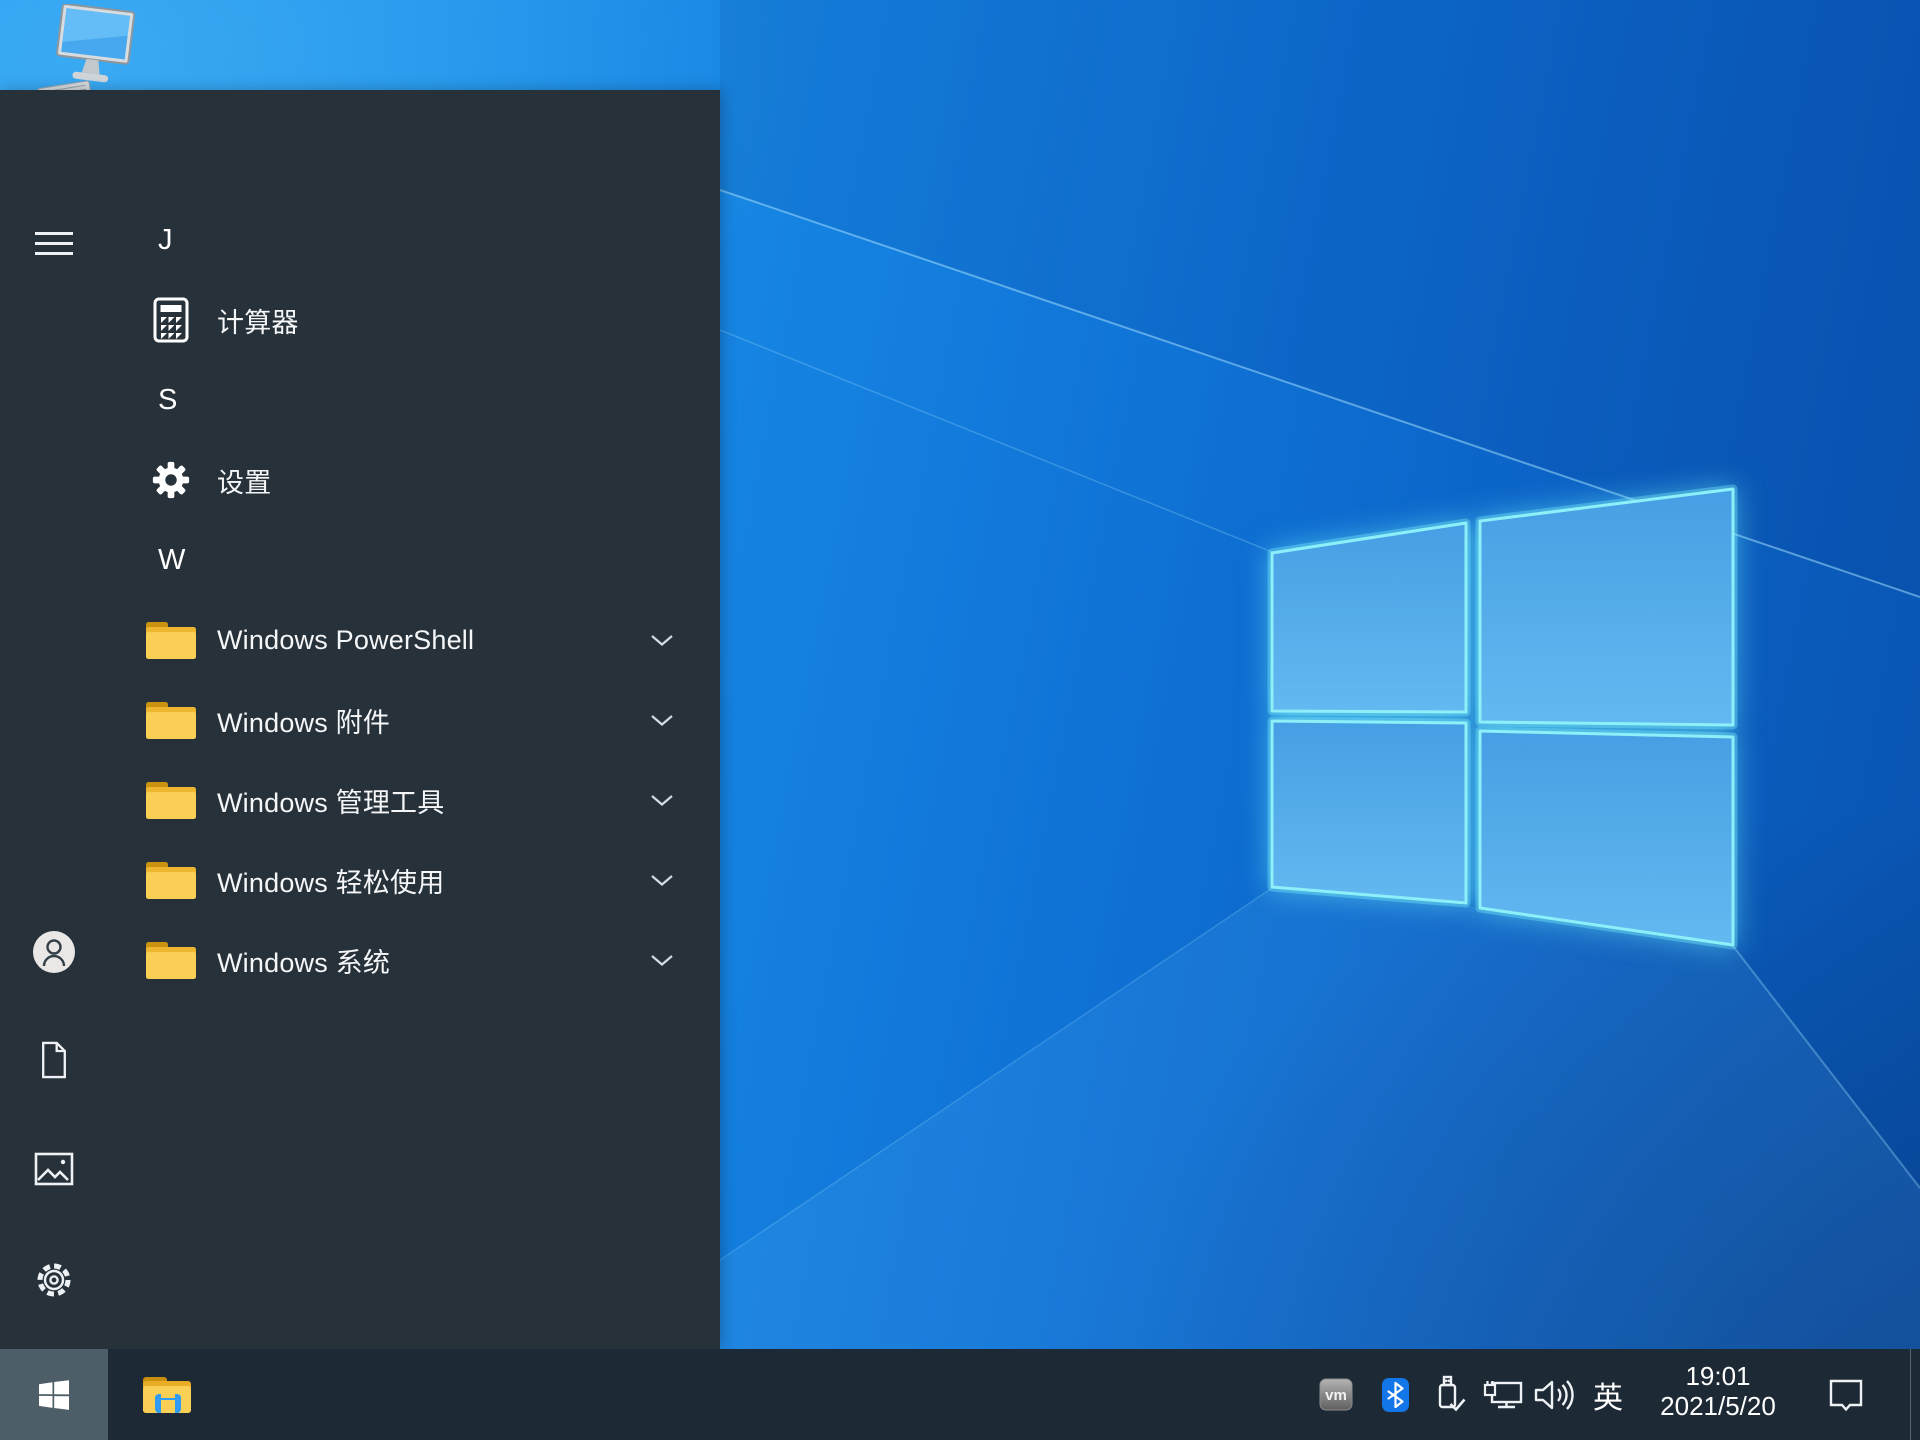 This screenshot has width=1920, height=1440. What do you see at coordinates (346, 639) in the screenshot?
I see `folder-label: Windows PowerShell` at bounding box center [346, 639].